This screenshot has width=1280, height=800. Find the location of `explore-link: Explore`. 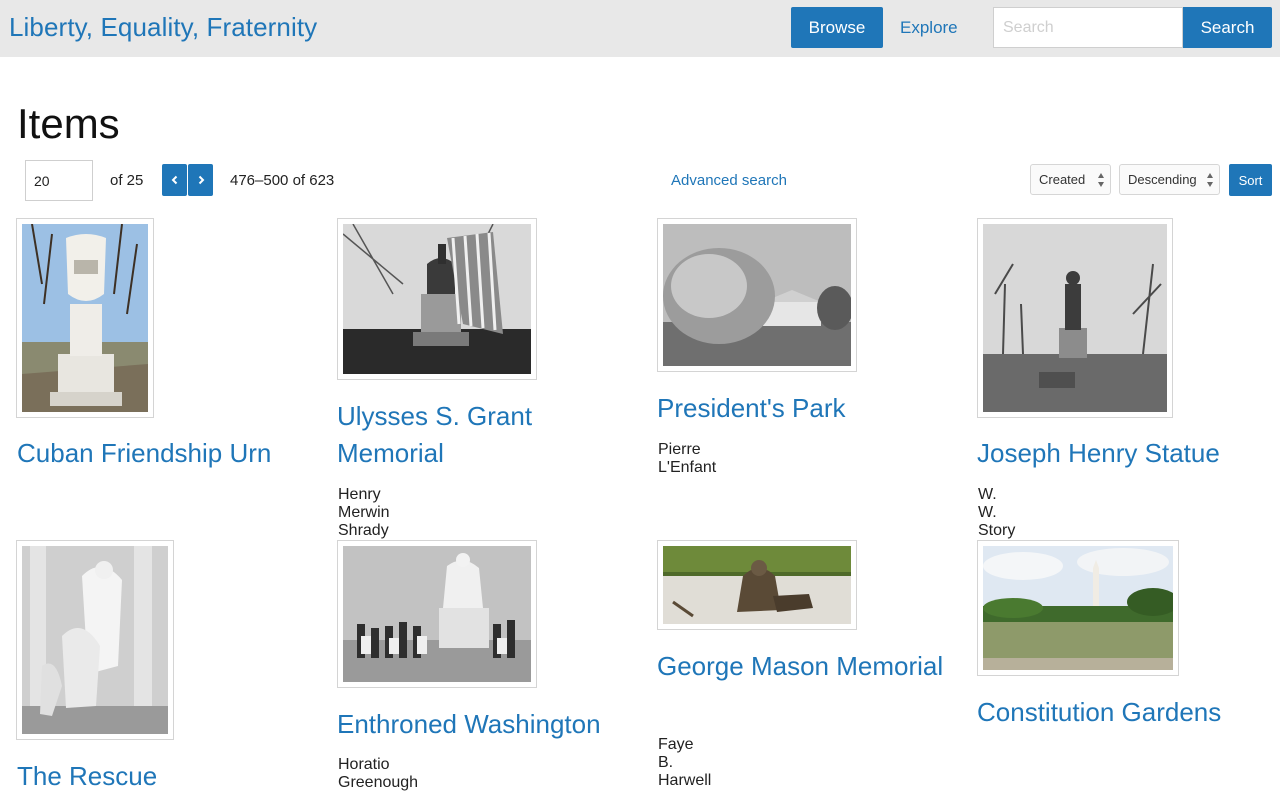

explore-link: Explore is located at coordinates (929, 28).